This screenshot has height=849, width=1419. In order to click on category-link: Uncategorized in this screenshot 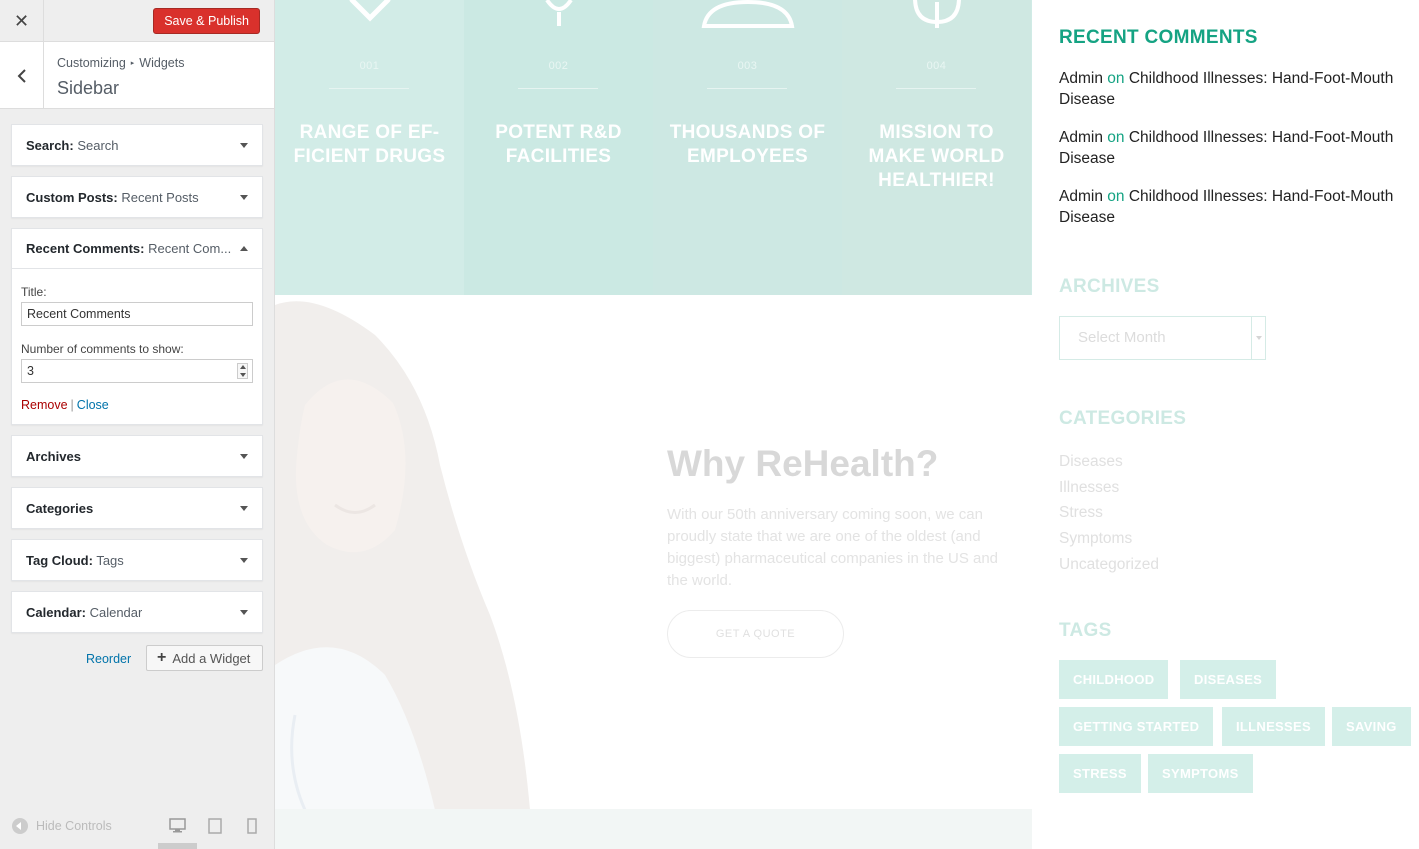, I will do `click(1109, 565)`.